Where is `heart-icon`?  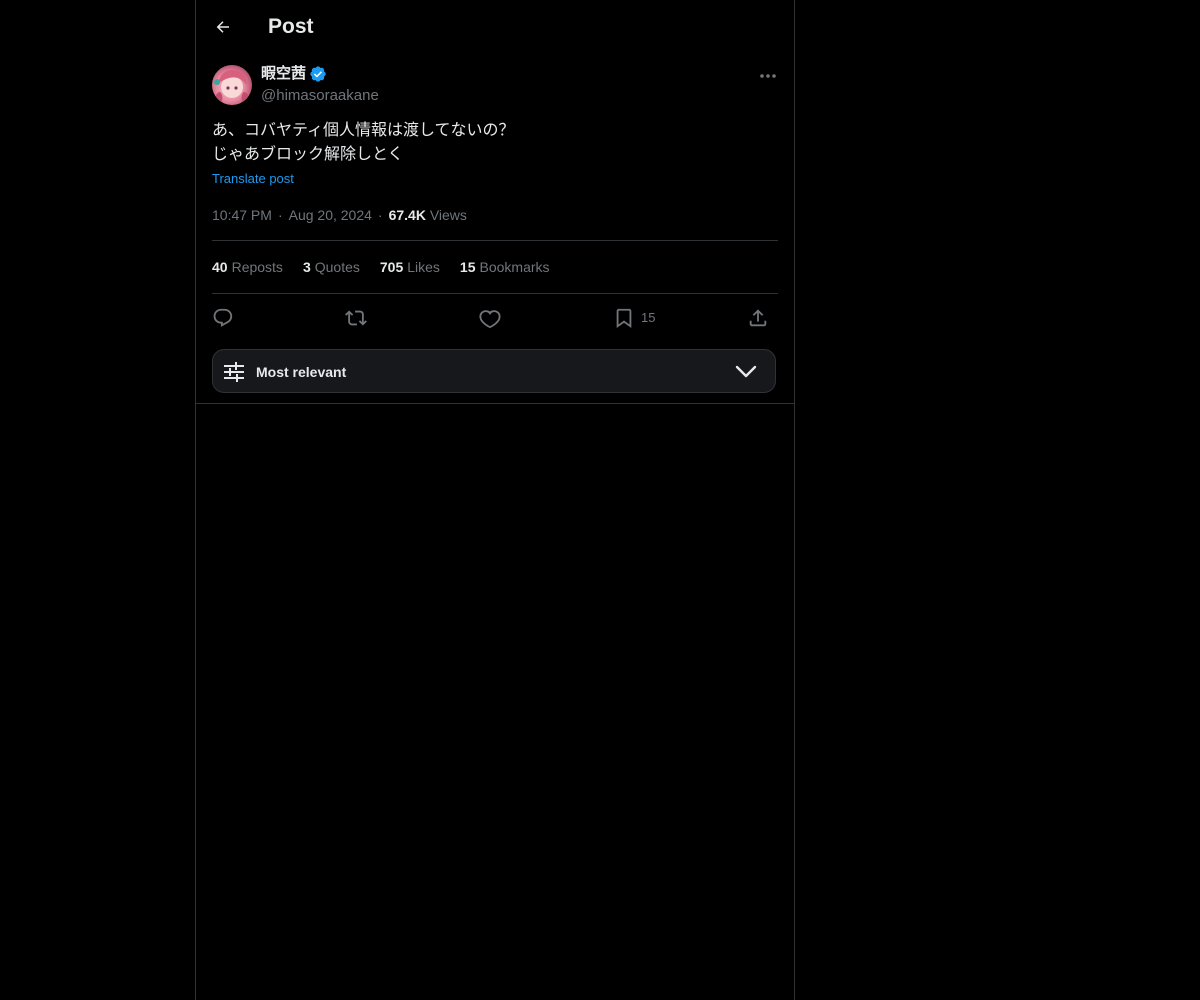 heart-icon is located at coordinates (490, 319).